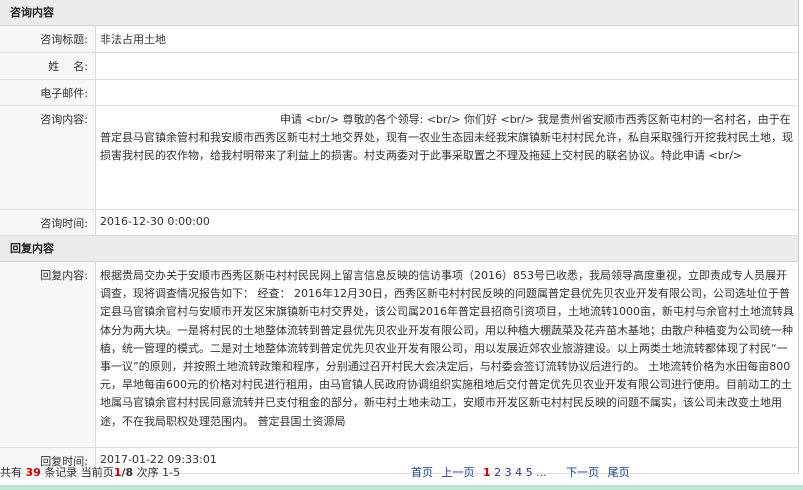 Image resolution: width=803 pixels, height=490 pixels. Describe the element at coordinates (582, 472) in the screenshot. I see `next-page-link: 下一页` at that location.